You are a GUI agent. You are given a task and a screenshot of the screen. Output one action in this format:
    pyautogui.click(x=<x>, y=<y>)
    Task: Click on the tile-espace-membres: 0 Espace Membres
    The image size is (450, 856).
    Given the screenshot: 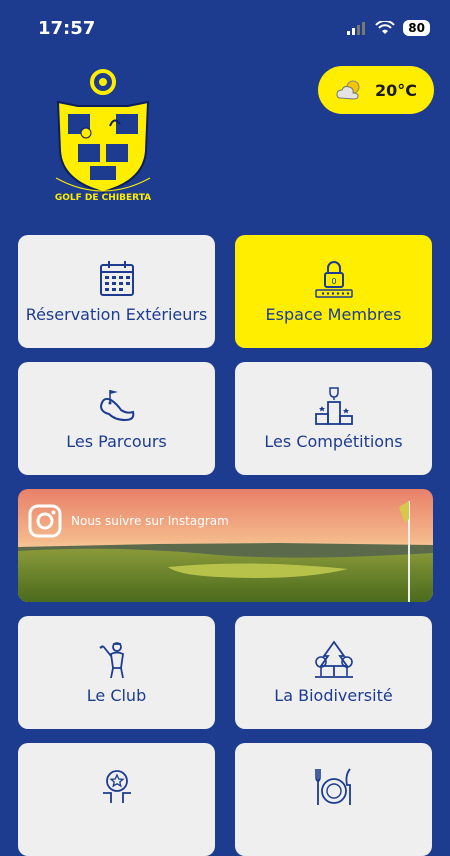 What is the action you would take?
    pyautogui.click(x=333, y=291)
    